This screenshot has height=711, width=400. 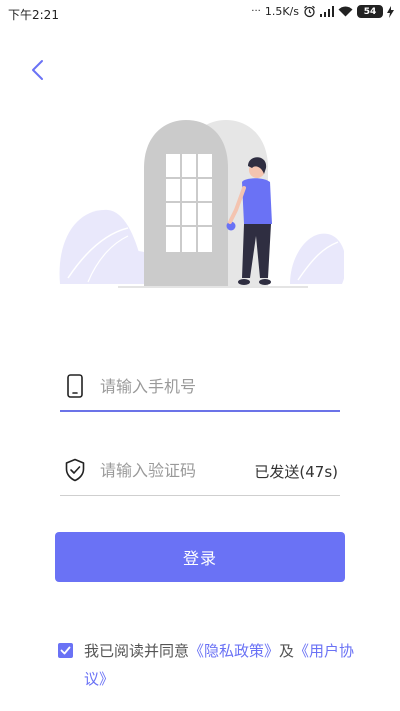 What do you see at coordinates (256, 11) in the screenshot?
I see `dots-icon: ···` at bounding box center [256, 11].